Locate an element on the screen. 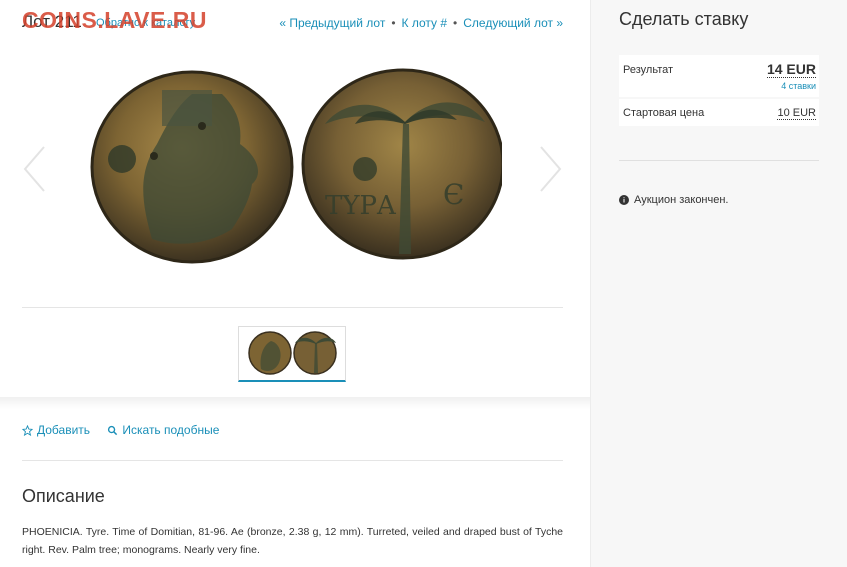 The height and width of the screenshot is (567, 847). chevron-right-icon is located at coordinates (550, 169).